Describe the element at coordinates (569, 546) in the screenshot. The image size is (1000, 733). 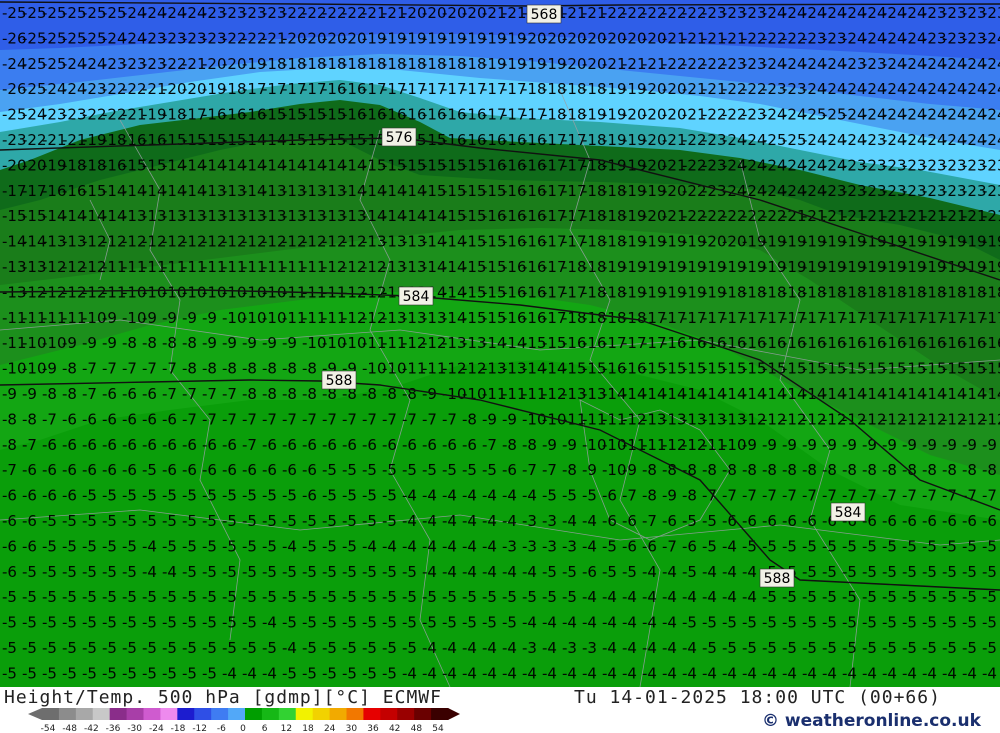
I see `temperature-value: -3` at that location.